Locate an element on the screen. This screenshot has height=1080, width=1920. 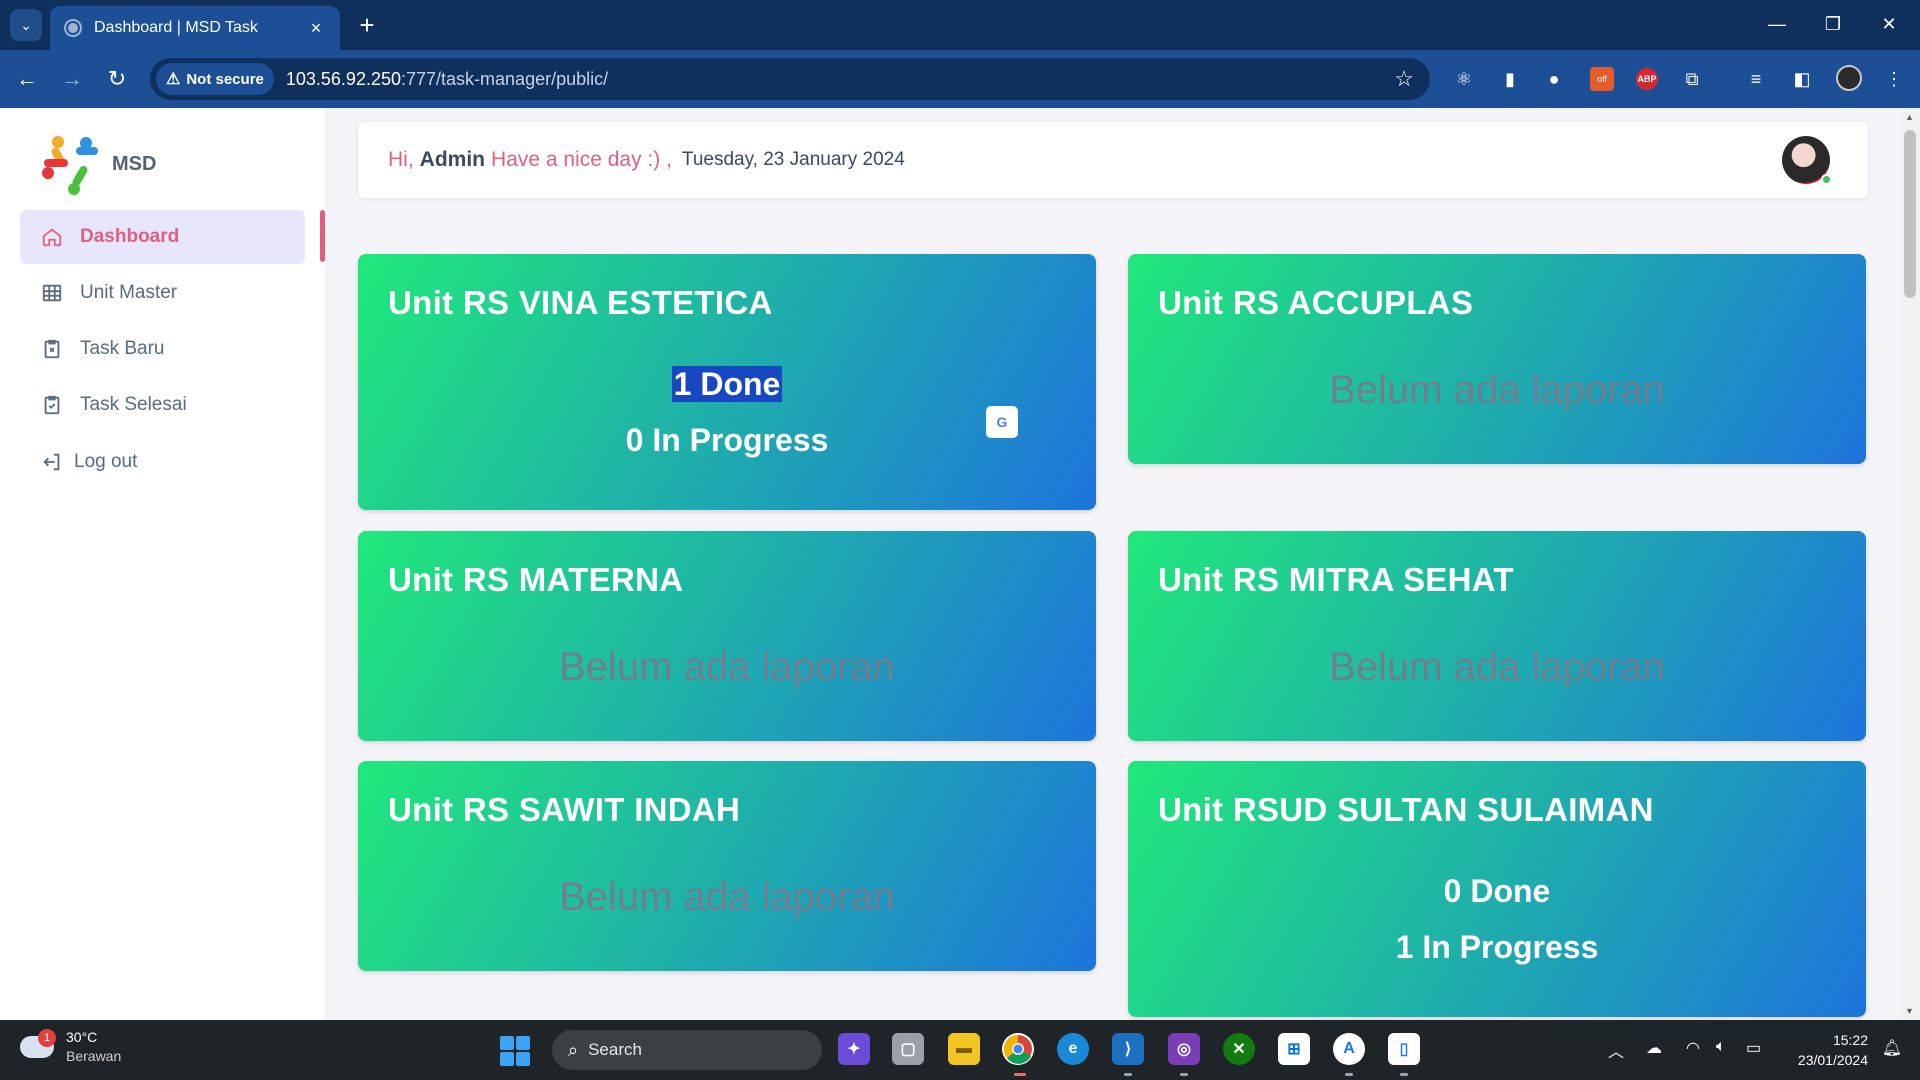
done-count: 0 Done is located at coordinates (1497, 891).